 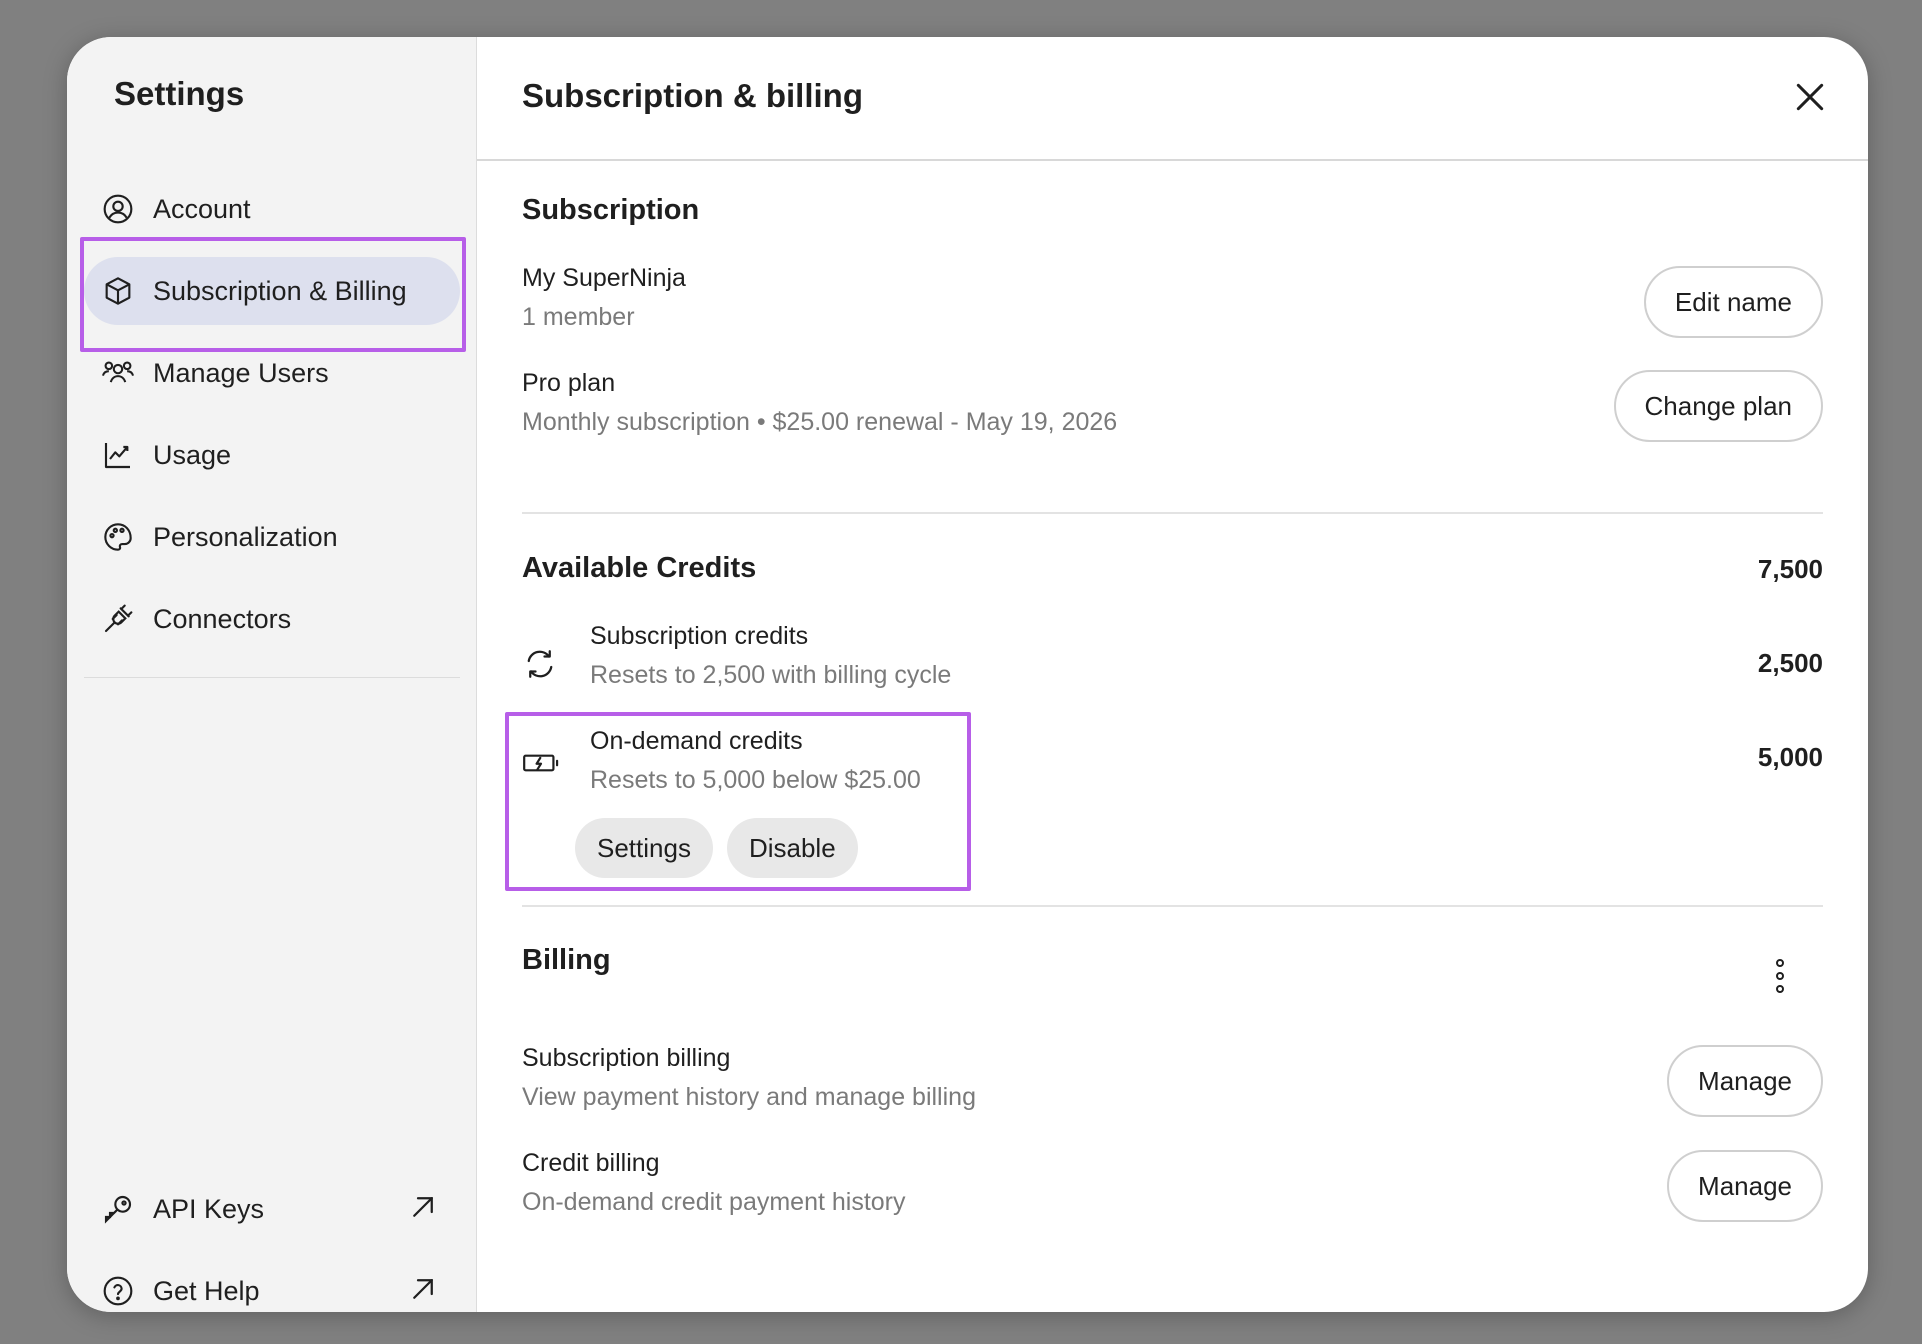 I want to click on sidebar-item-manage-users: Manage Users, so click(x=272, y=373).